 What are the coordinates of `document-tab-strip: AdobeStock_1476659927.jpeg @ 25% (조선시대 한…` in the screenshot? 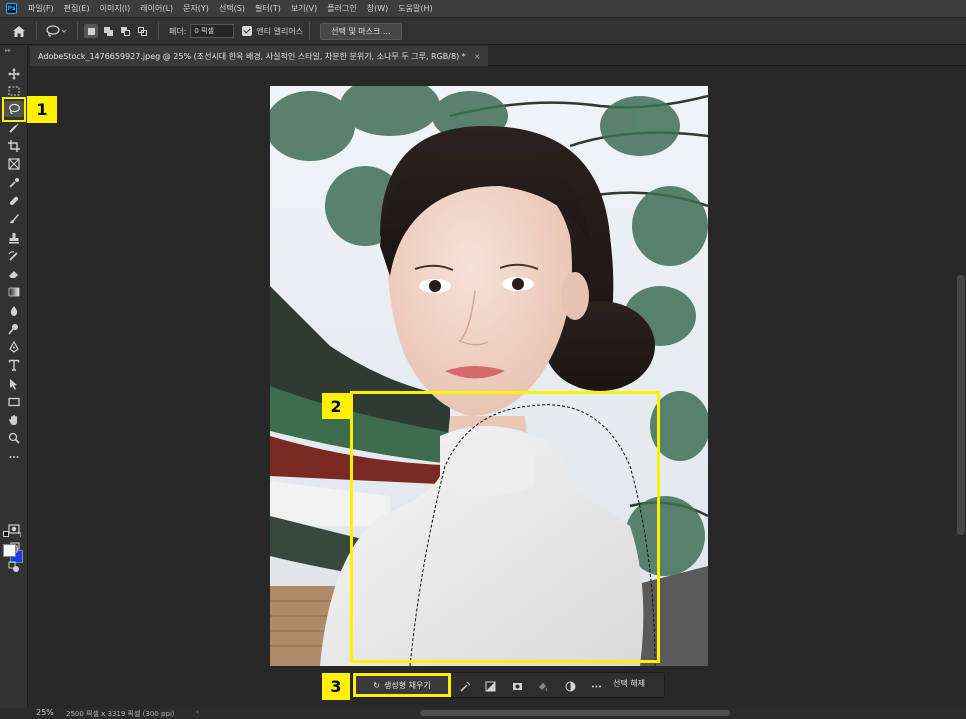 It's located at (498, 55).